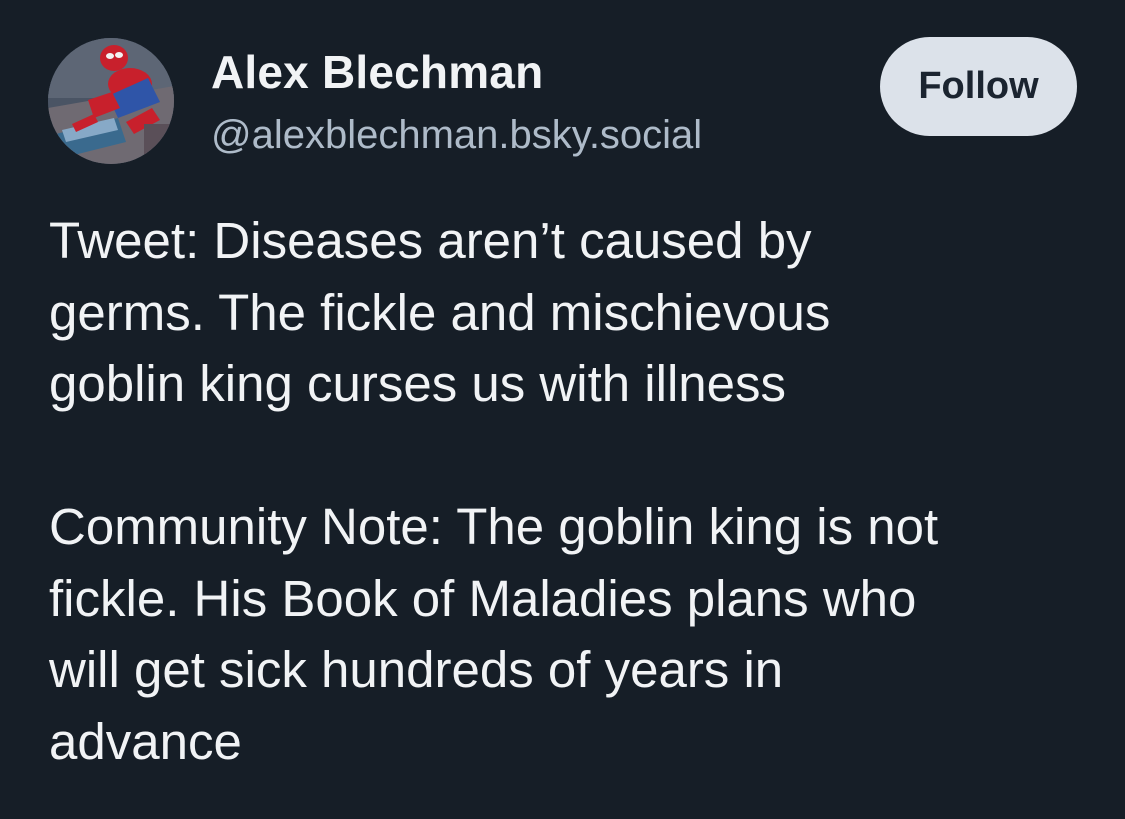 Image resolution: width=1125 pixels, height=819 pixels. Describe the element at coordinates (456, 102) in the screenshot. I see `author-info: Alex Blechman @alexblechman.bsky.social` at that location.